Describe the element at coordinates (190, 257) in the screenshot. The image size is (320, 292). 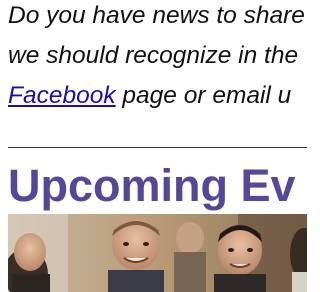
I see `person-background` at that location.